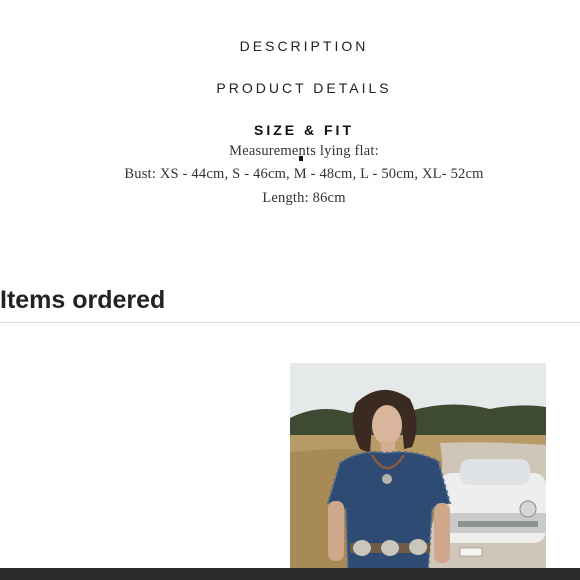 The image size is (580, 580). Describe the element at coordinates (290, 574) in the screenshot. I see `bottom-bar` at that location.